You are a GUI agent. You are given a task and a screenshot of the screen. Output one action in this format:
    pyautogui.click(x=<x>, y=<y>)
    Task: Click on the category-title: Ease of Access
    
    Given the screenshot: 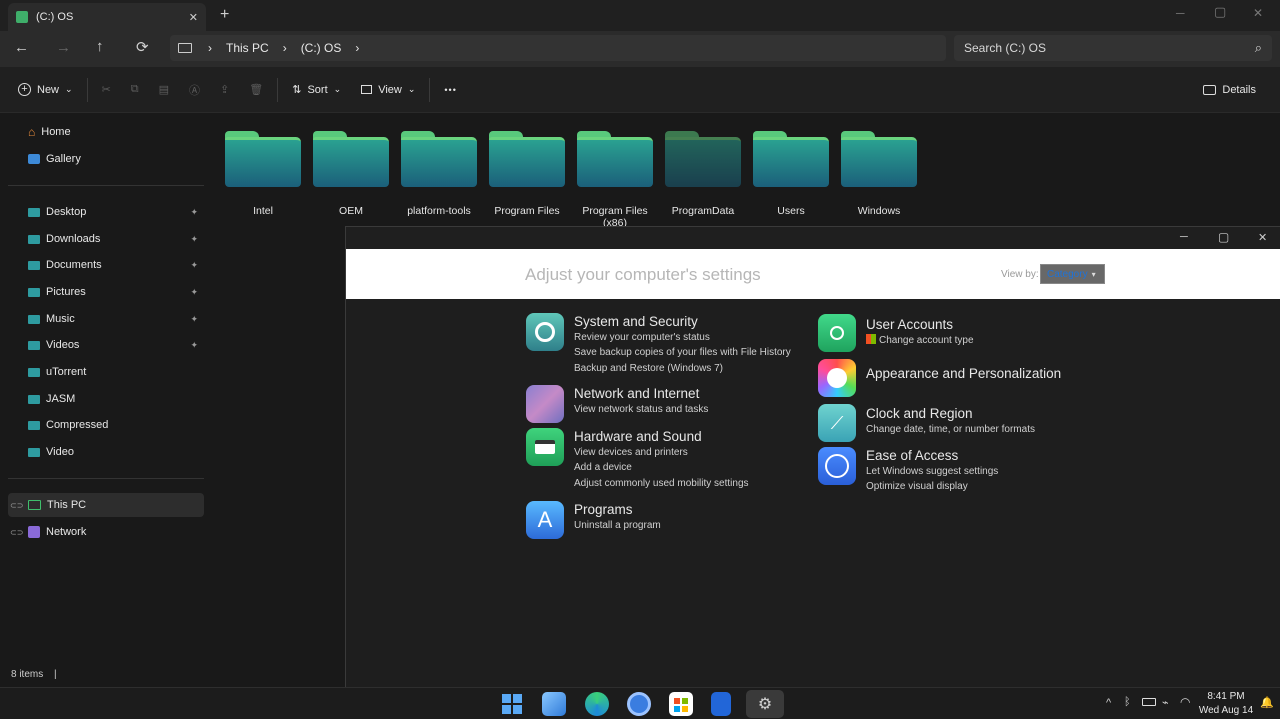 What is the action you would take?
    pyautogui.click(x=932, y=455)
    